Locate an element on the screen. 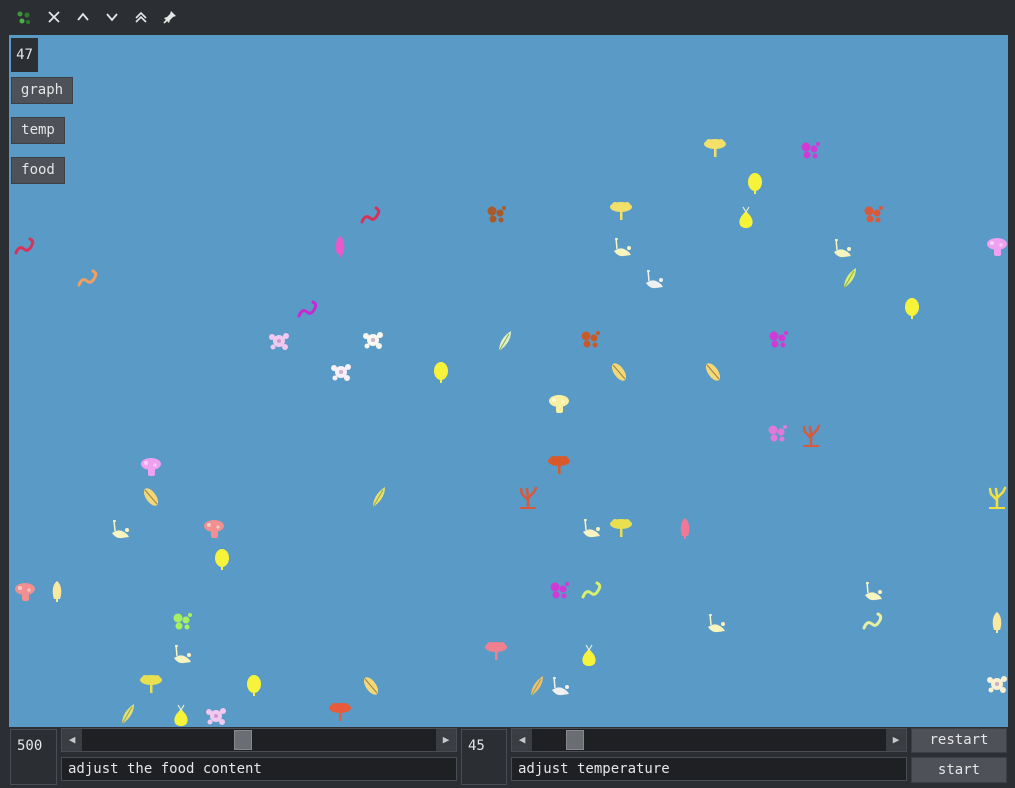 The width and height of the screenshot is (1015, 788). temp-value: 45 is located at coordinates (484, 757).